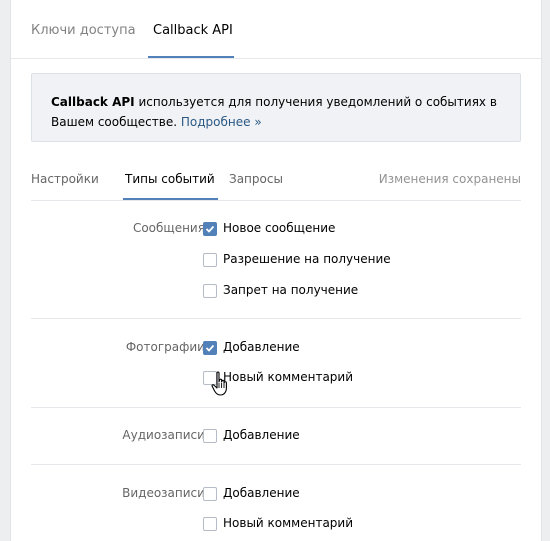  What do you see at coordinates (167, 347) in the screenshot?
I see `group-label: Фотографии:` at bounding box center [167, 347].